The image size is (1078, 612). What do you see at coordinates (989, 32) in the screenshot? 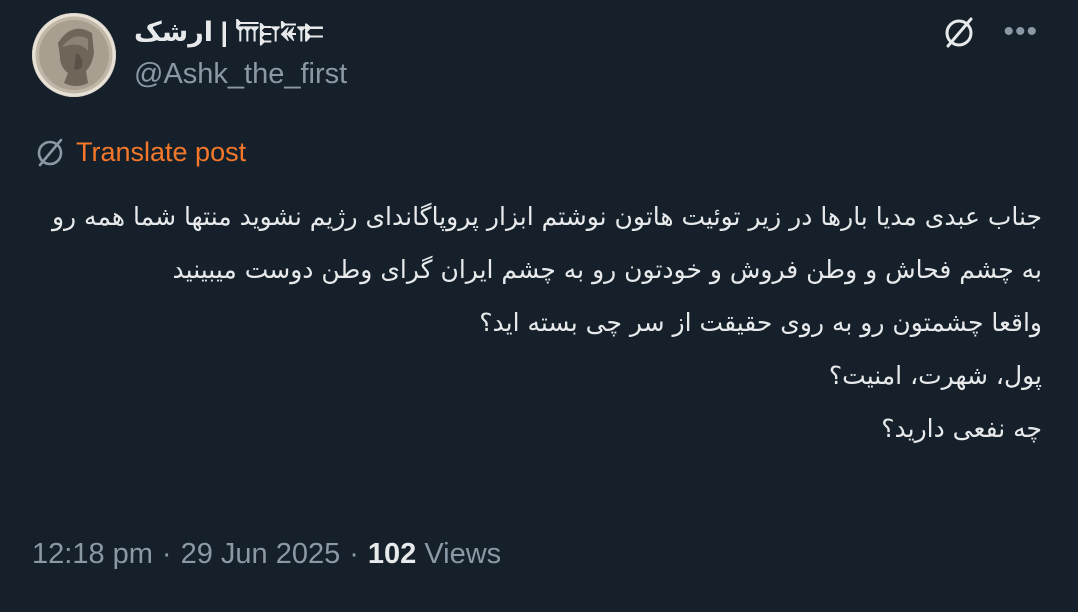
I see `post-top-actions: •••` at bounding box center [989, 32].